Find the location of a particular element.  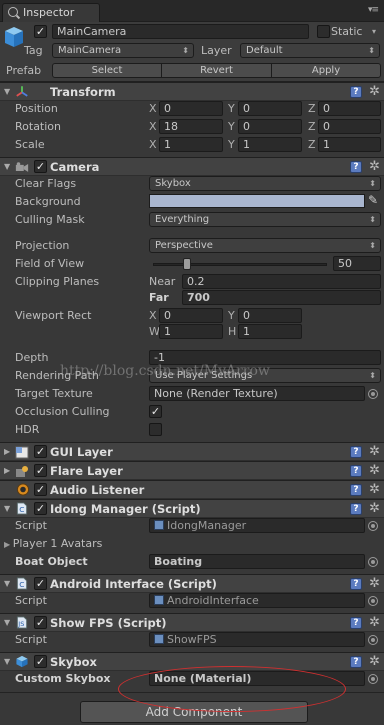

skybox-checkbox: ✓ is located at coordinates (40, 661).